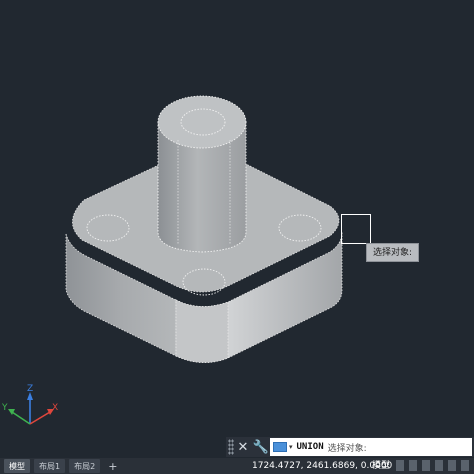  What do you see at coordinates (55, 408) in the screenshot?
I see `ucs-x-label: X` at bounding box center [55, 408].